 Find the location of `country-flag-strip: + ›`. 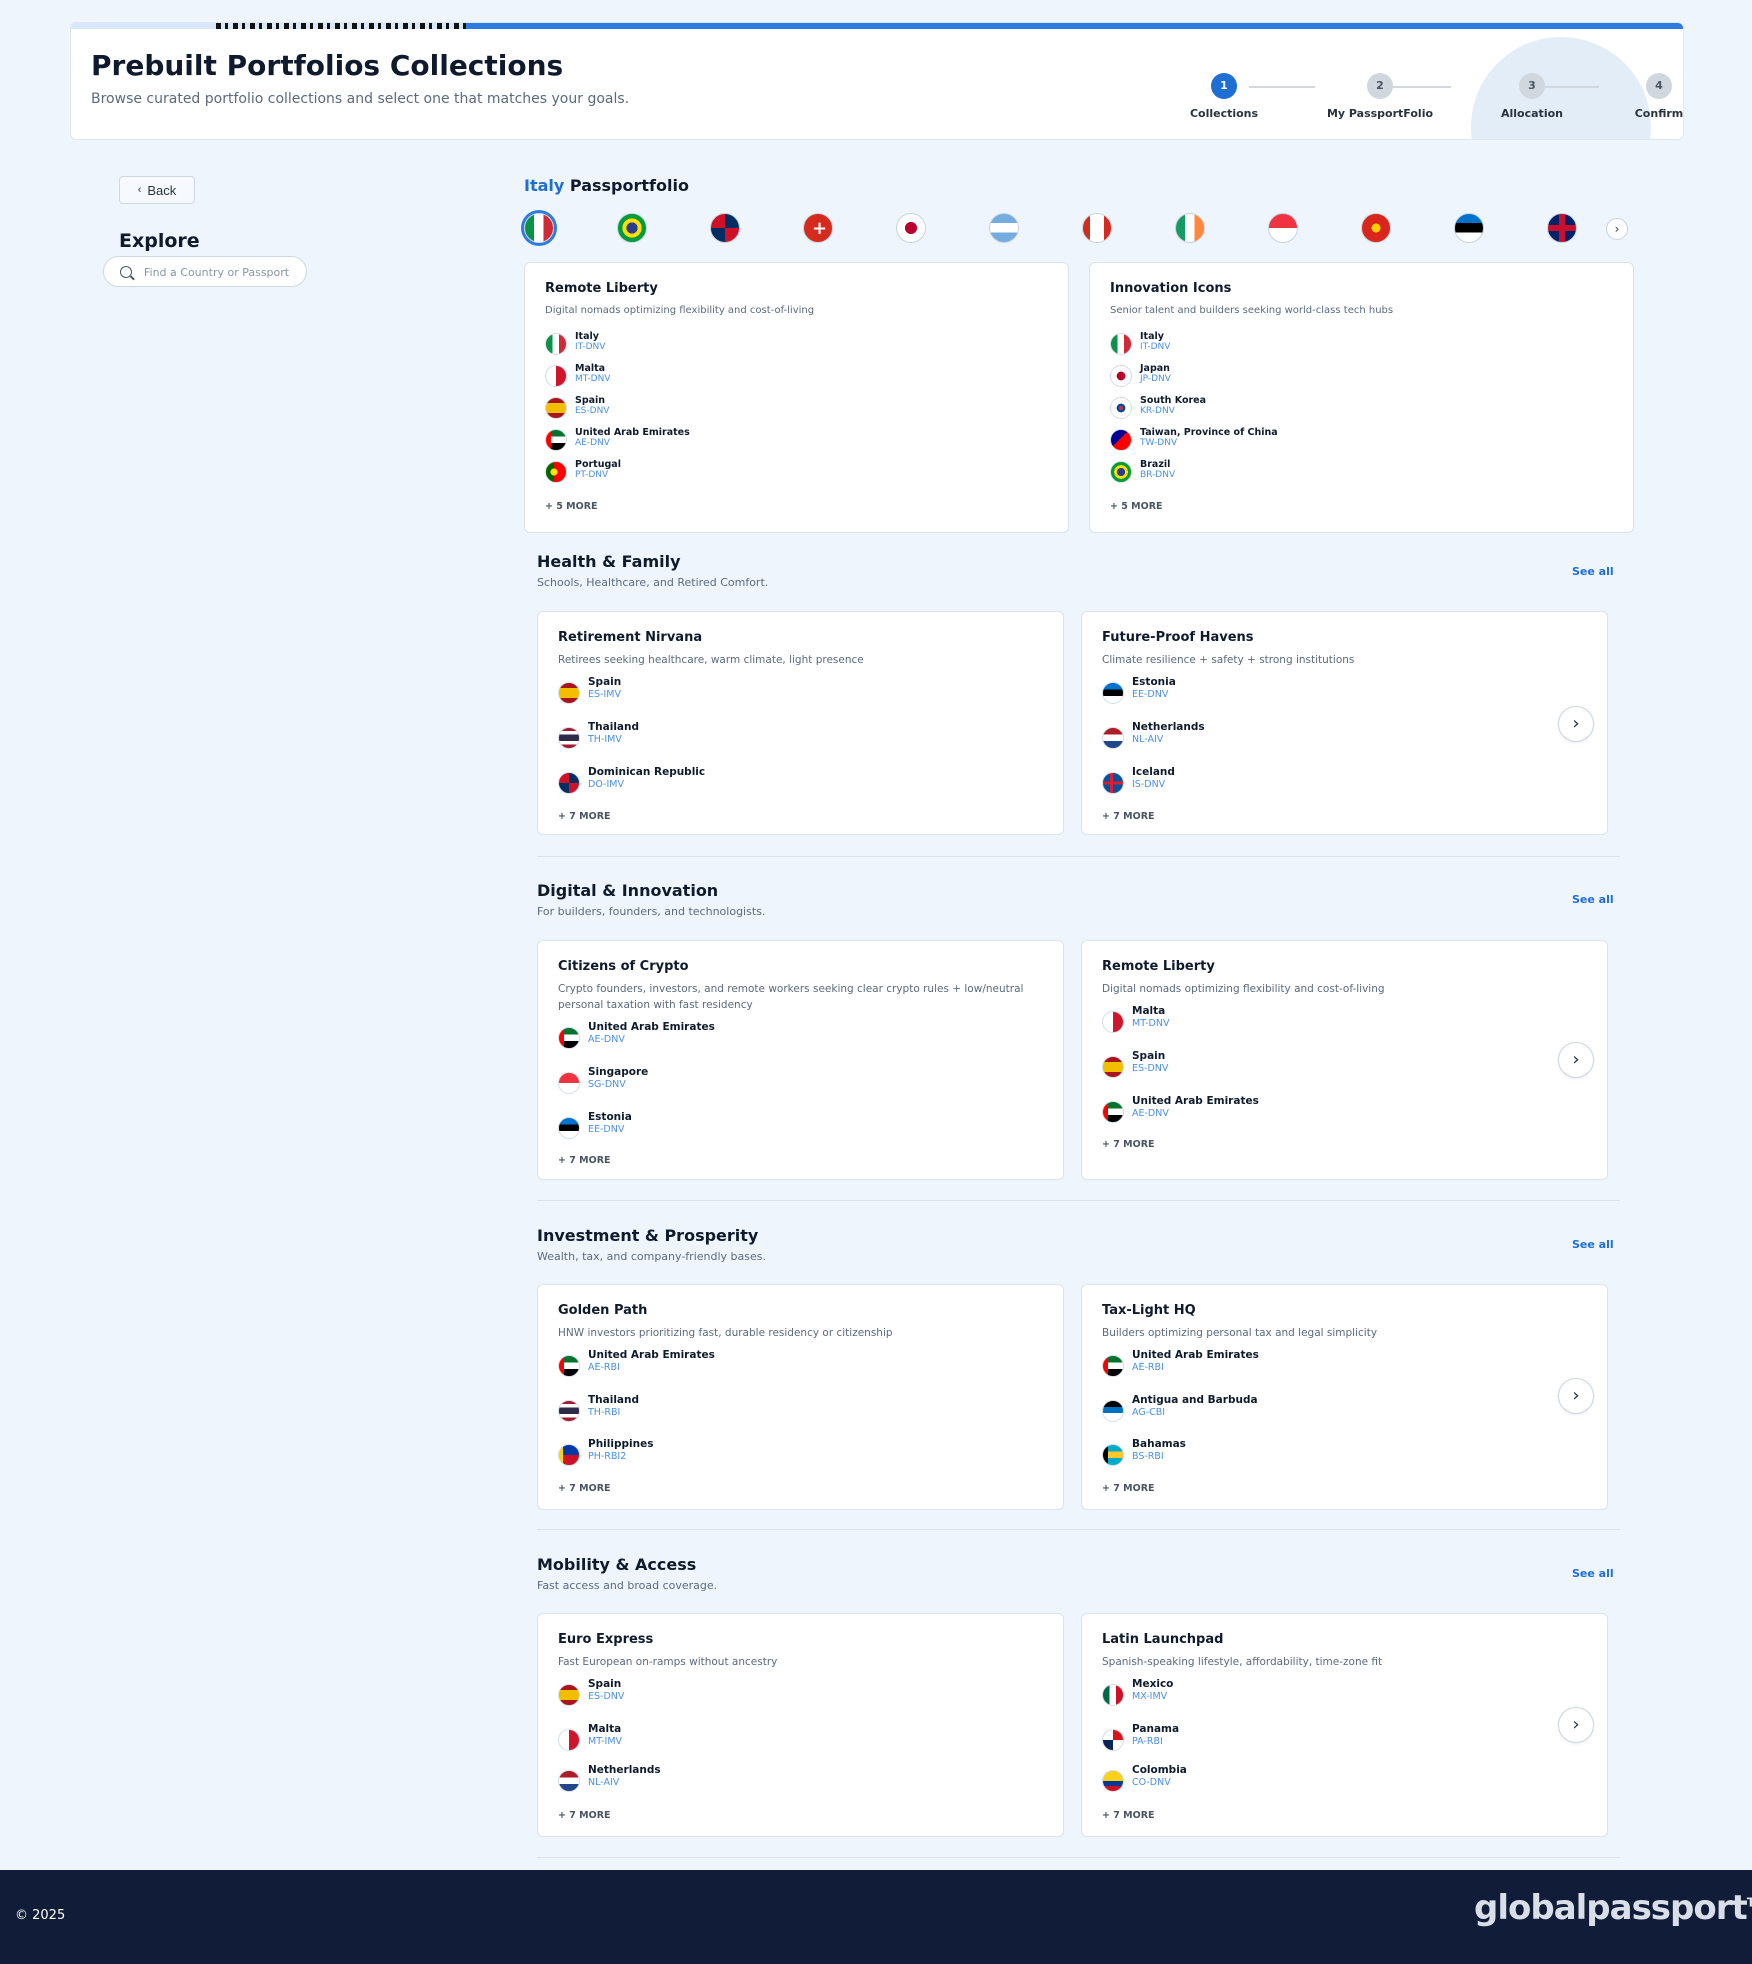

country-flag-strip: + › is located at coordinates (1079, 229).